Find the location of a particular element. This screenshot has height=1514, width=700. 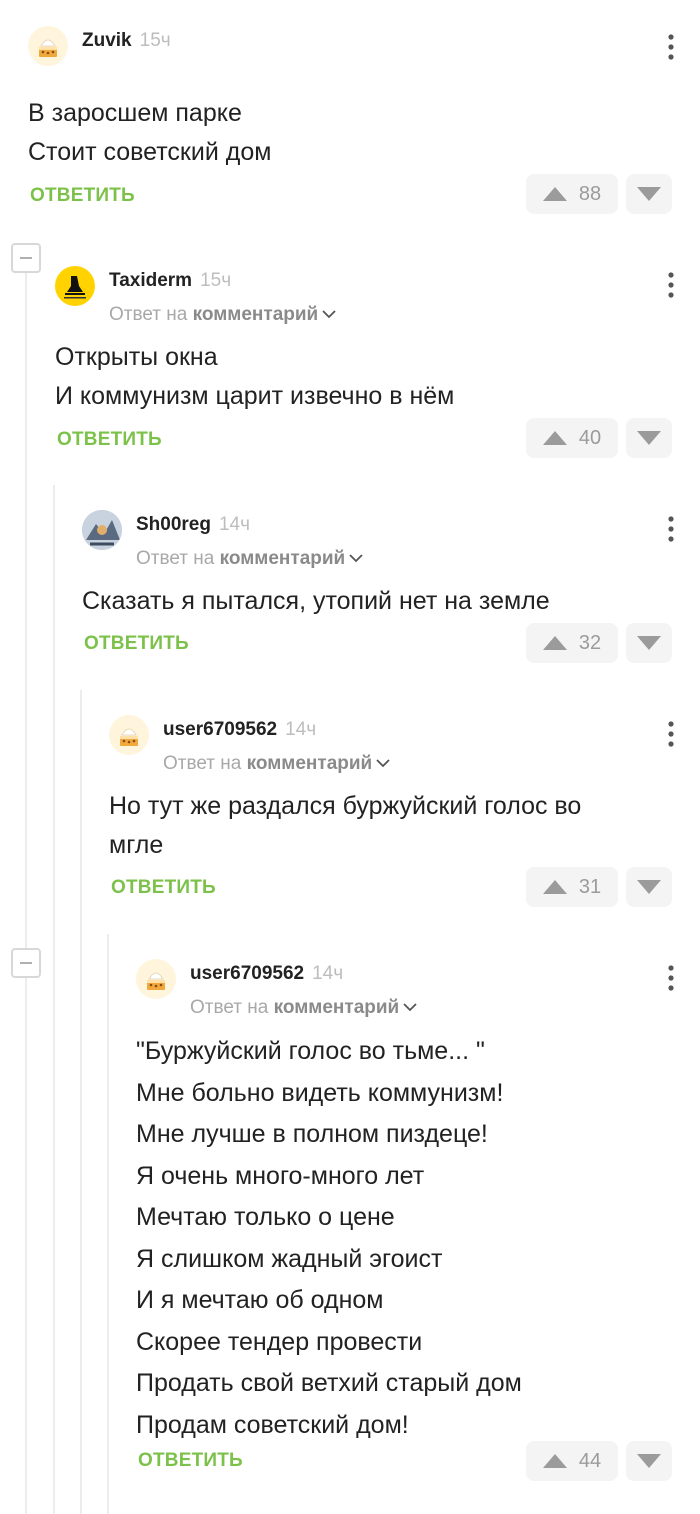

author-name: Sh00reg 14ч is located at coordinates (193, 525).